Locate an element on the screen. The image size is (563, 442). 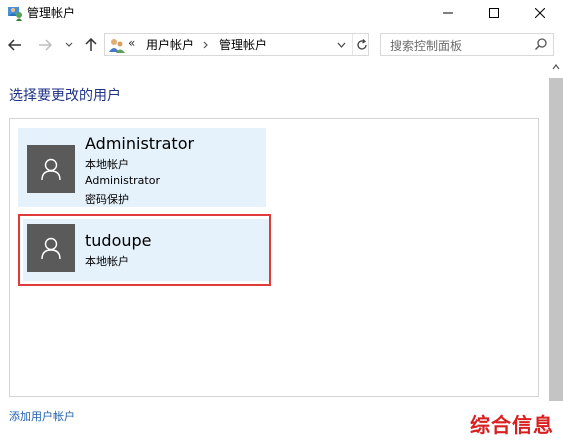
arrow-up-icon is located at coordinates (91, 44).